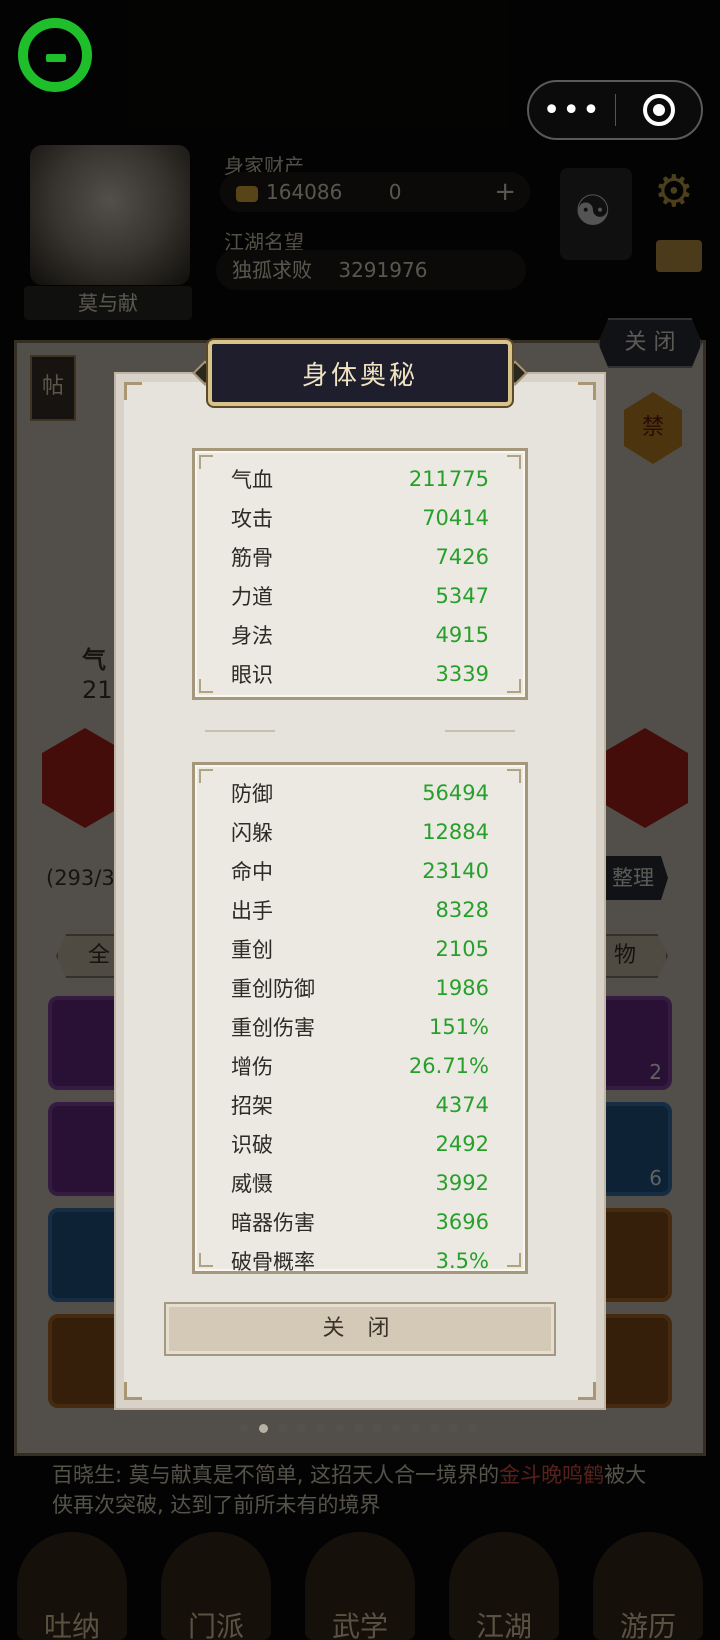 The height and width of the screenshot is (1640, 720). I want to click on stat-name: 招架, so click(252, 1105).